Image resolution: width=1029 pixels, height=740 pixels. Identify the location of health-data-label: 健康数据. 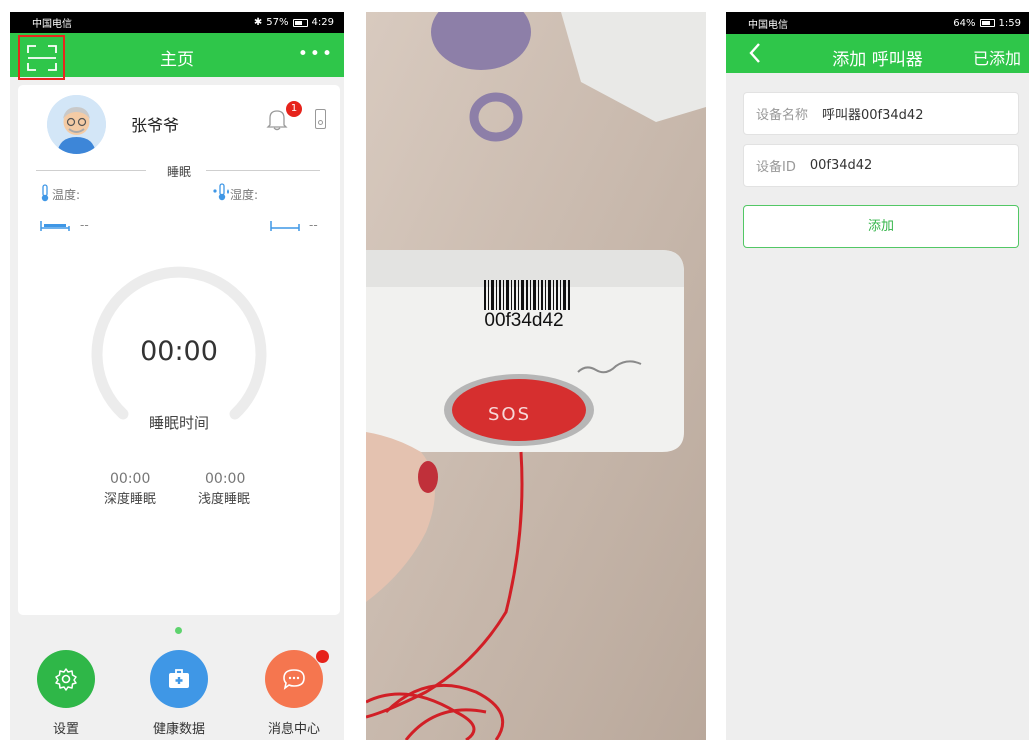
(178, 729).